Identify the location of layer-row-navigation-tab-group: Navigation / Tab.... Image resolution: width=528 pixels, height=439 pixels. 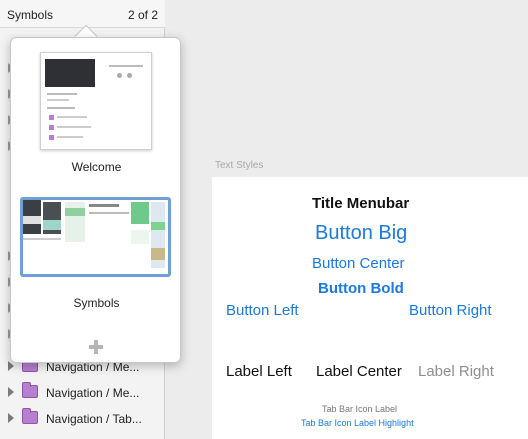
(82, 418).